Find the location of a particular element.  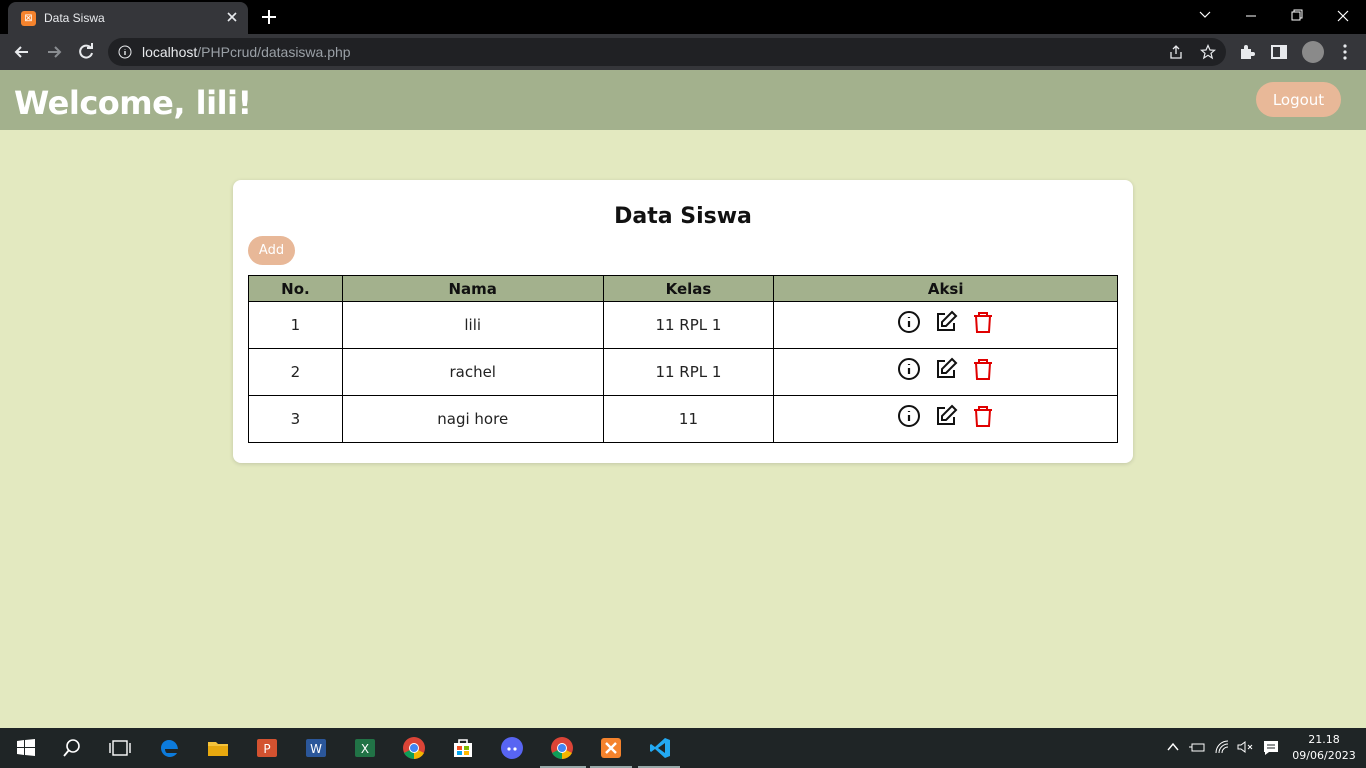

column-header-nama: Nama is located at coordinates (472, 288).